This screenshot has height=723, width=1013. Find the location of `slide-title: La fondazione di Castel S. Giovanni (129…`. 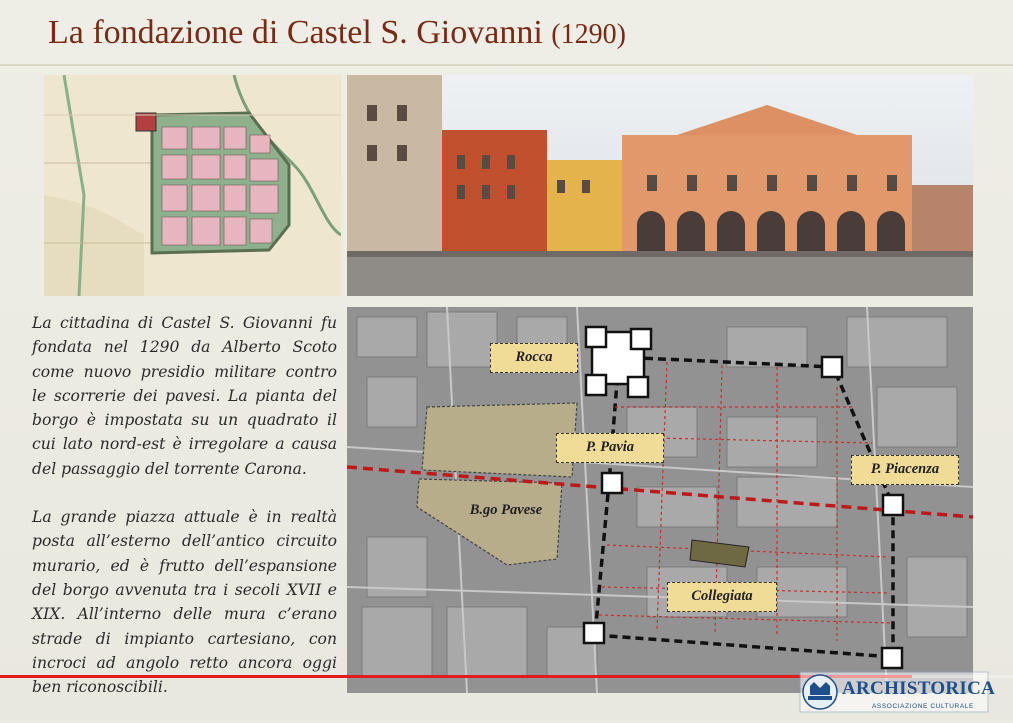

slide-title: La fondazione di Castel S. Giovanni (129… is located at coordinates (337, 33).